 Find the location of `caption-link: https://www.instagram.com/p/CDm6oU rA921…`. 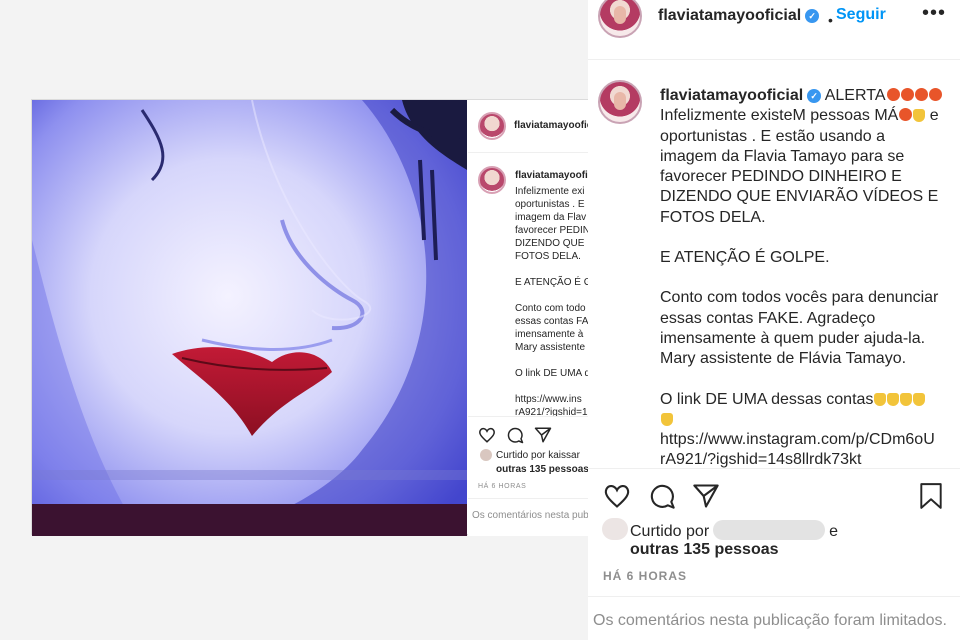

caption-link: https://www.instagram.com/p/CDm6oU rA921… is located at coordinates (808, 450).